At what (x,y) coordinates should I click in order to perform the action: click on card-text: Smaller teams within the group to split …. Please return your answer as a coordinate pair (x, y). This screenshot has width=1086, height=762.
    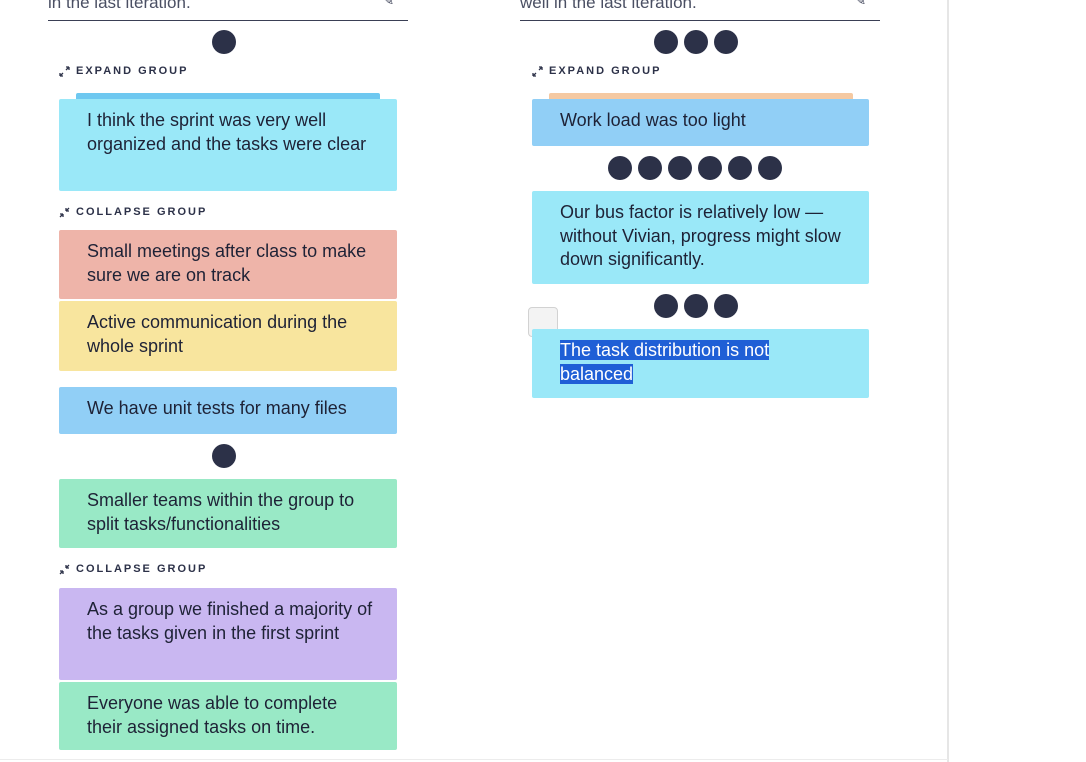
    Looking at the image, I should click on (221, 512).